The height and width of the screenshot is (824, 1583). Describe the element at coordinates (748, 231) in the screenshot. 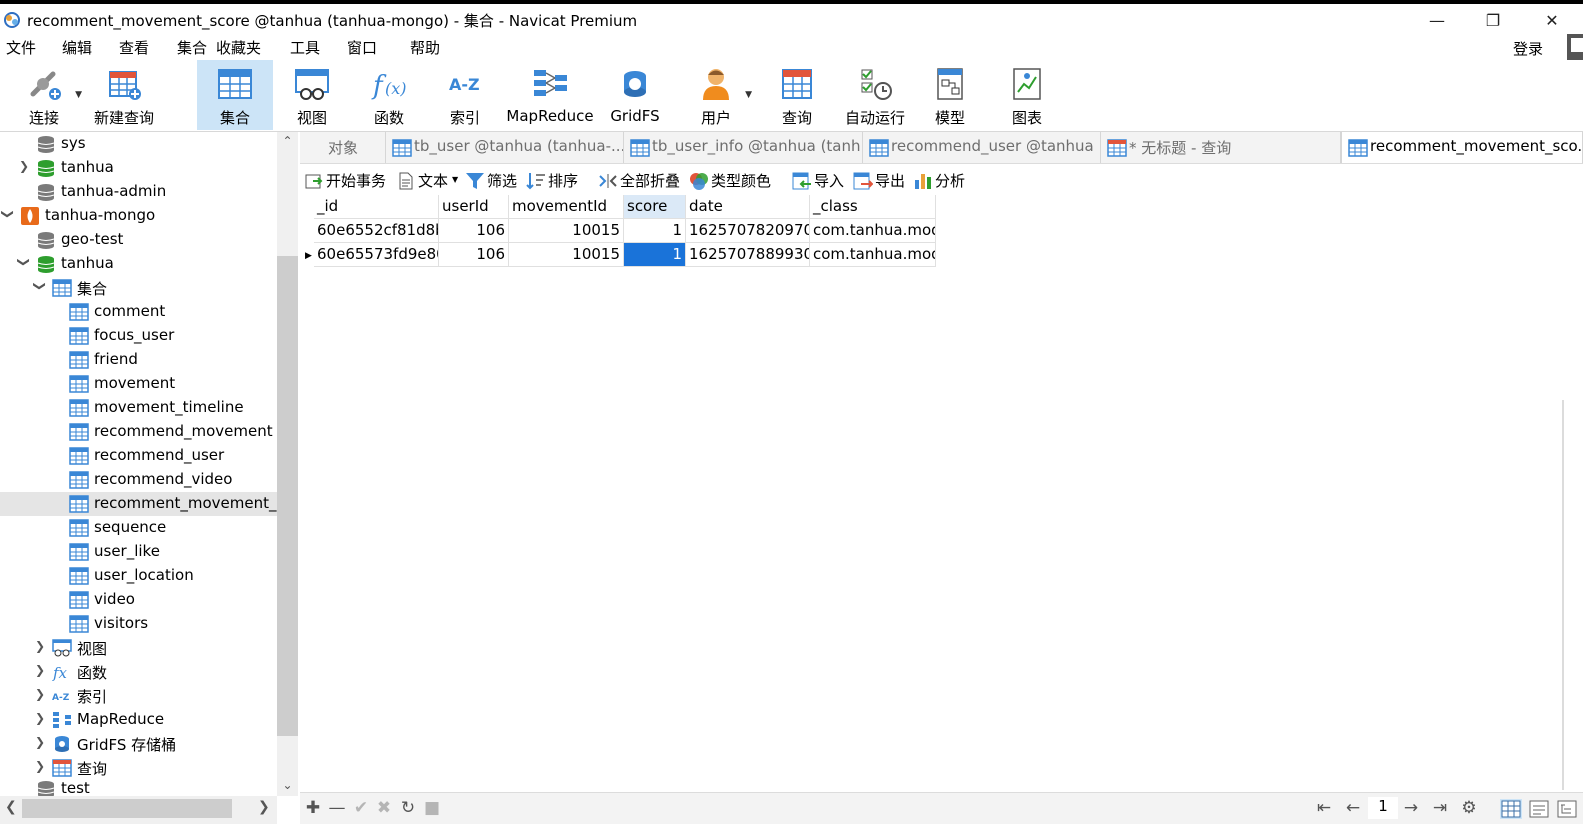

I see `table-cell: 1625707820970` at that location.